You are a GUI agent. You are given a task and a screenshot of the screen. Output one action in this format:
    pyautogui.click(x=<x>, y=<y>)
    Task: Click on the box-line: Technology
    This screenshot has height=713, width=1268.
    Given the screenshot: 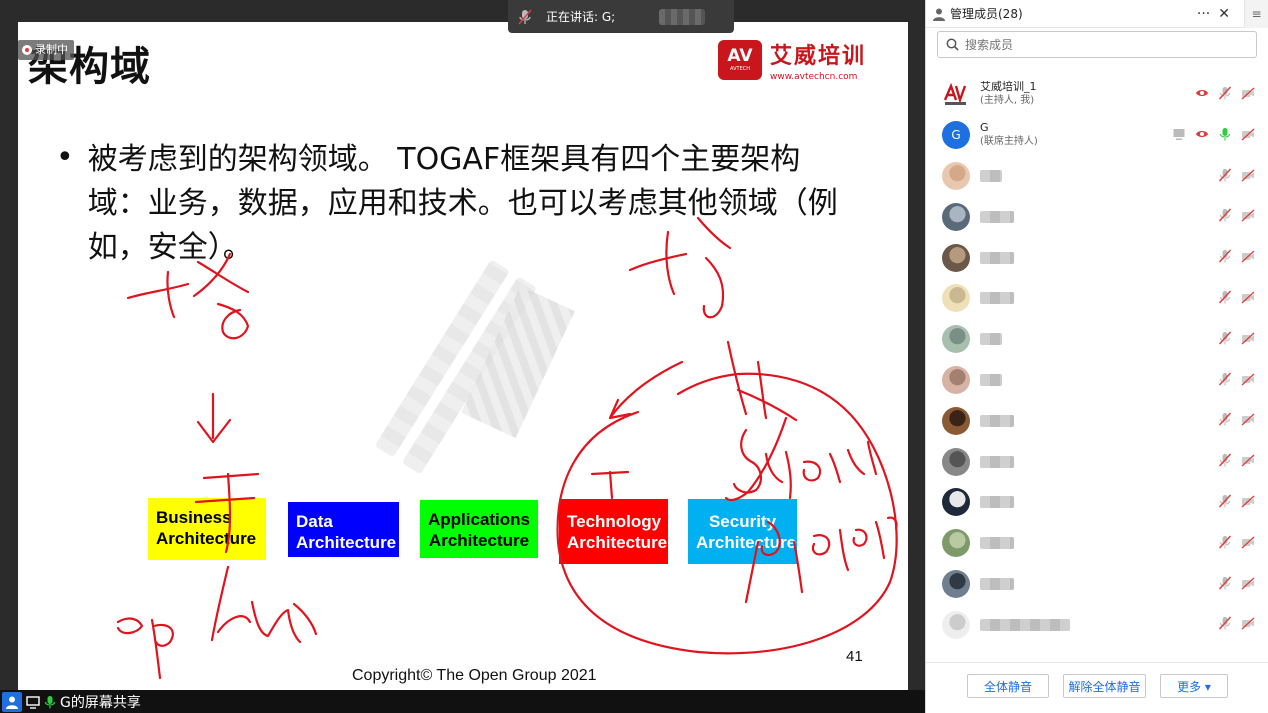 What is the action you would take?
    pyautogui.click(x=614, y=521)
    